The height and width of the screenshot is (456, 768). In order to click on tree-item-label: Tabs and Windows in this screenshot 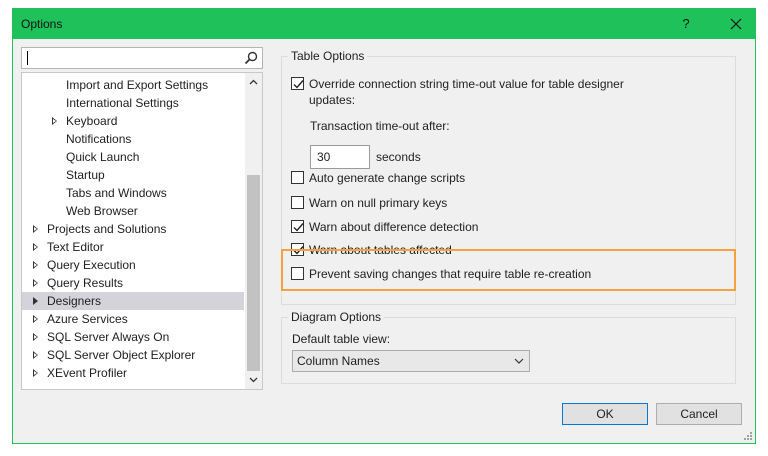, I will do `click(116, 193)`.